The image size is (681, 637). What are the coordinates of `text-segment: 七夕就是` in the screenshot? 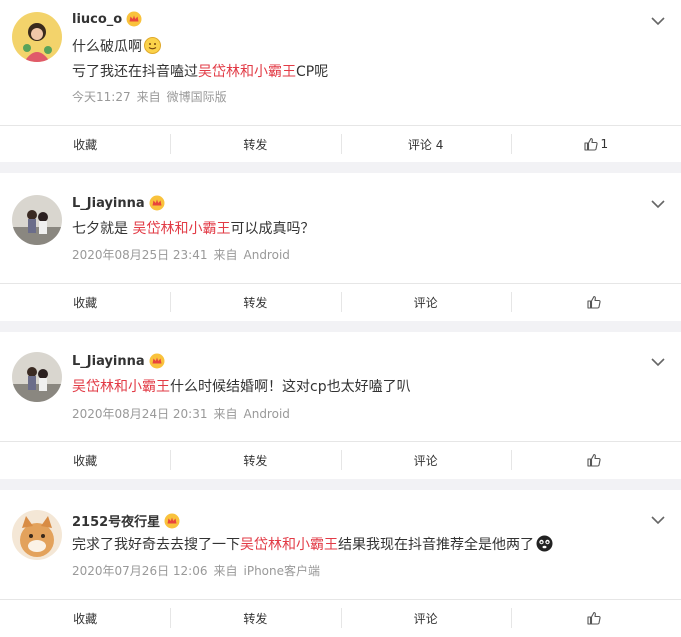 It's located at (102, 229).